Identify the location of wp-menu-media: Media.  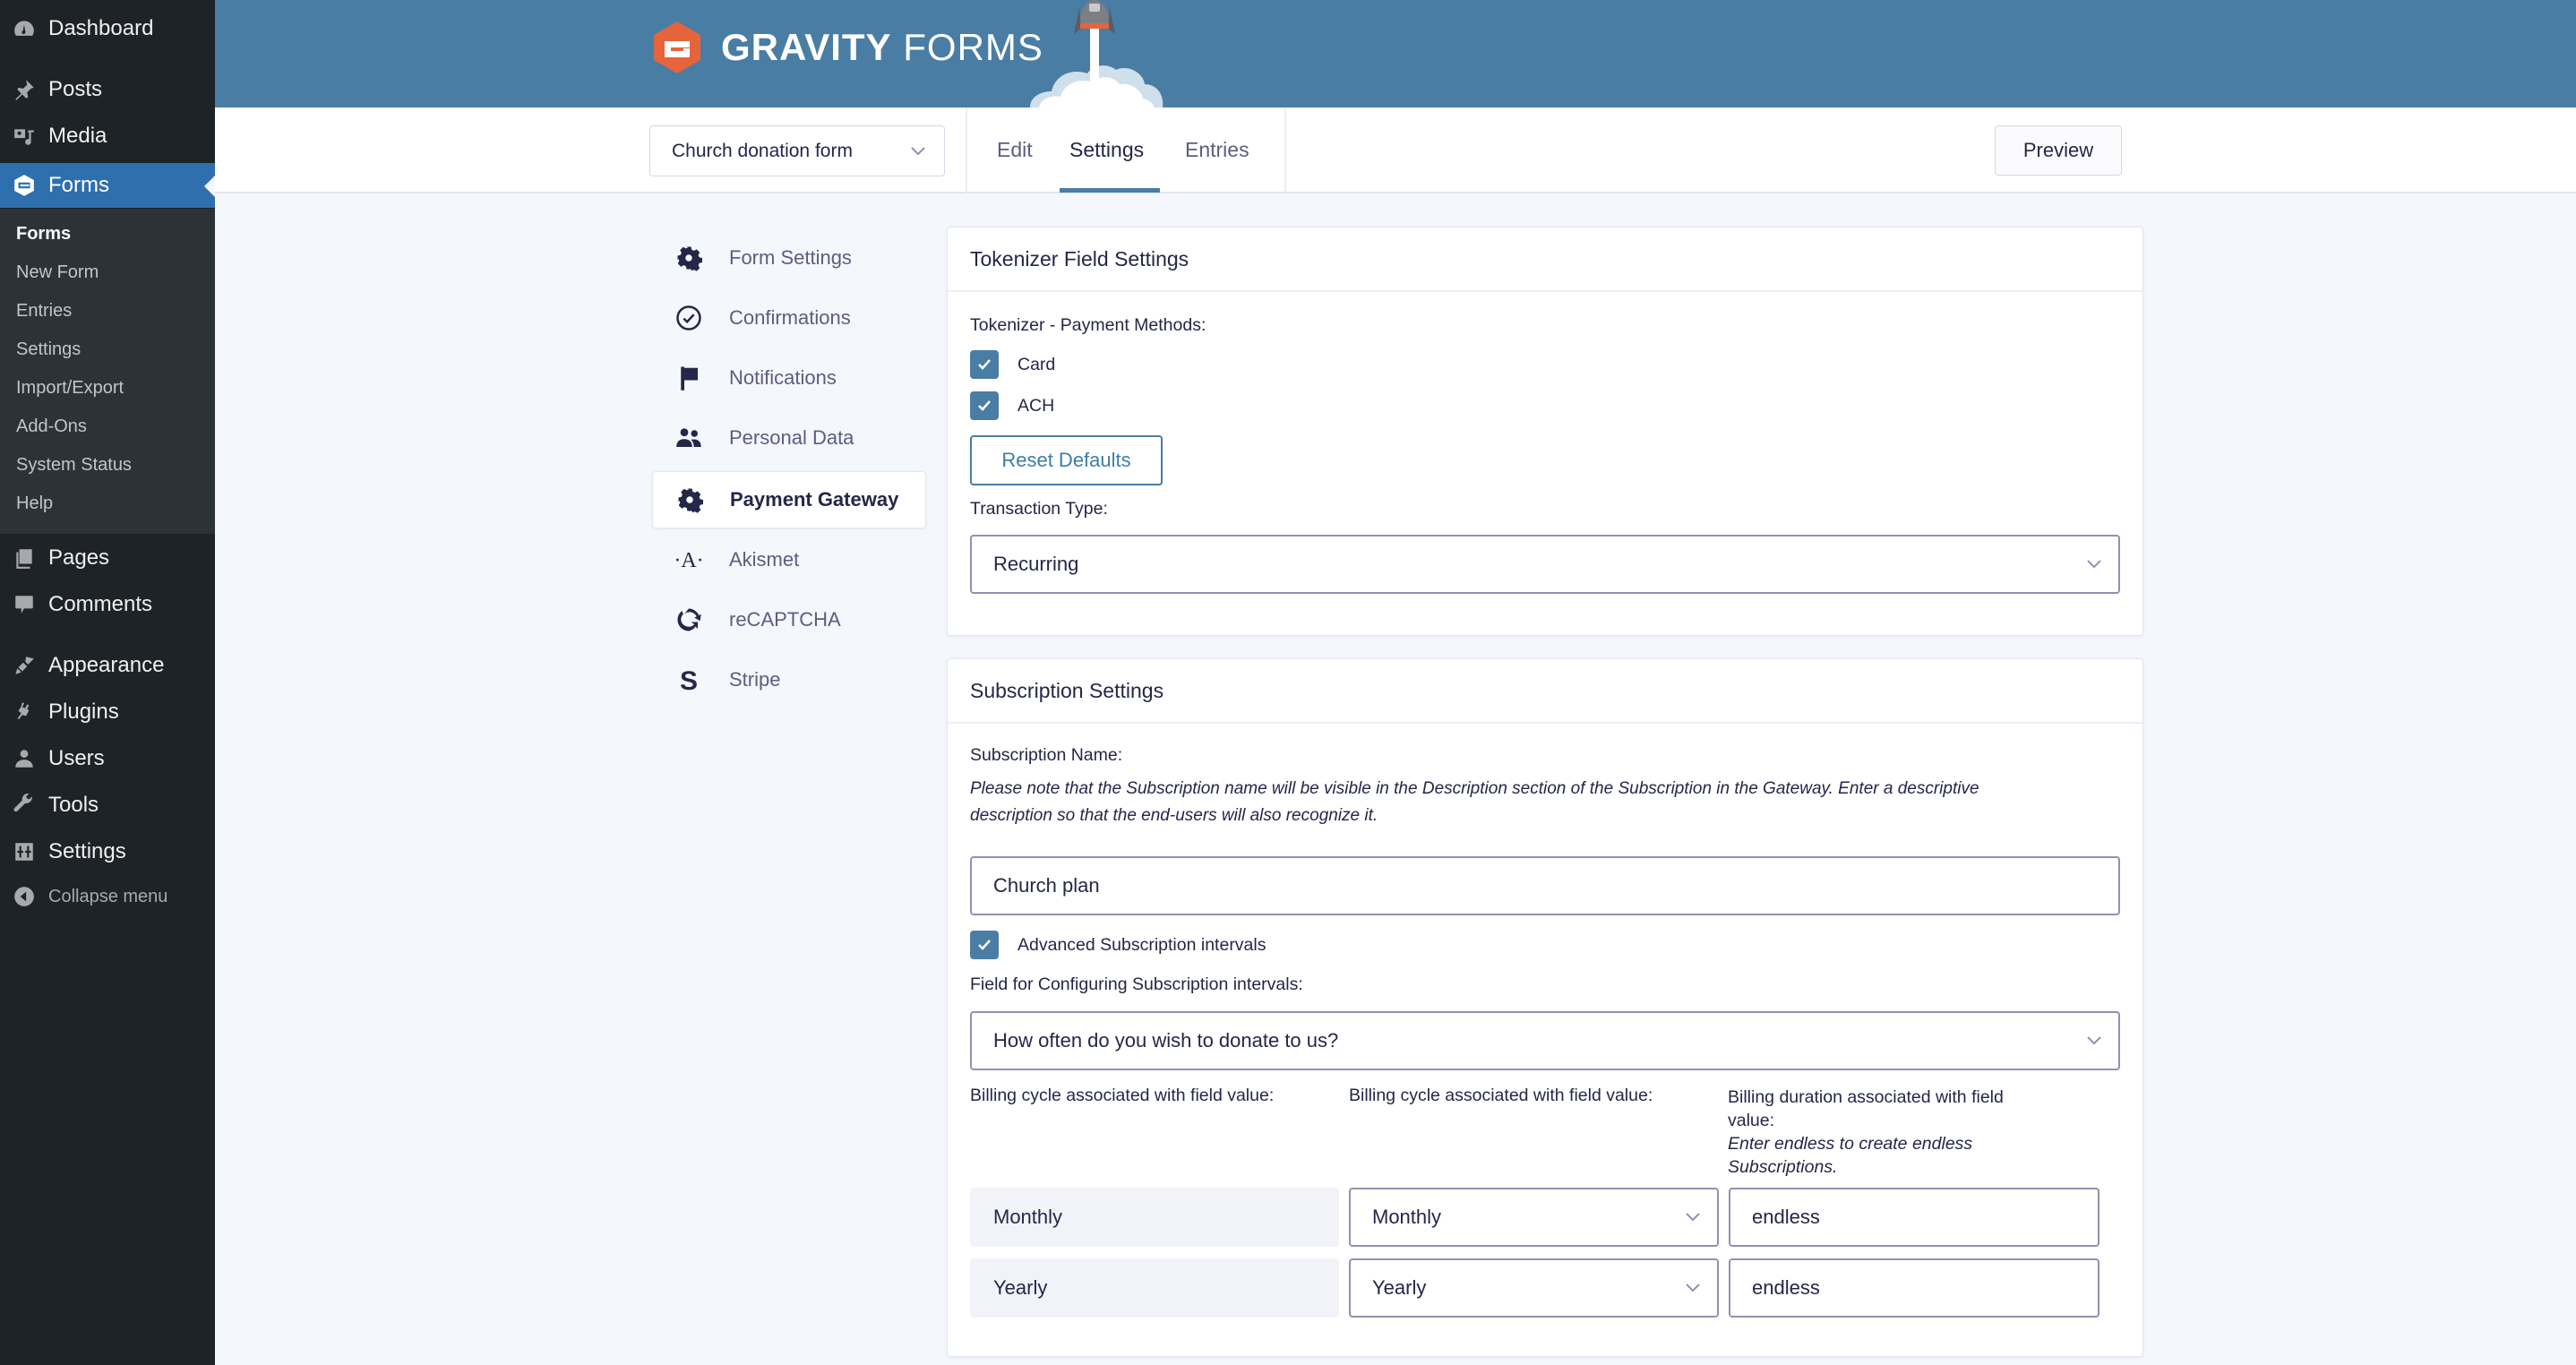
(107, 136).